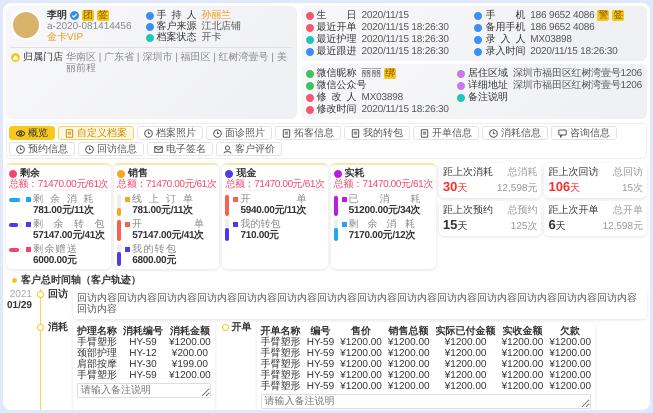 This screenshot has width=653, height=413. What do you see at coordinates (158, 149) in the screenshot?
I see `mail-icon` at bounding box center [158, 149].